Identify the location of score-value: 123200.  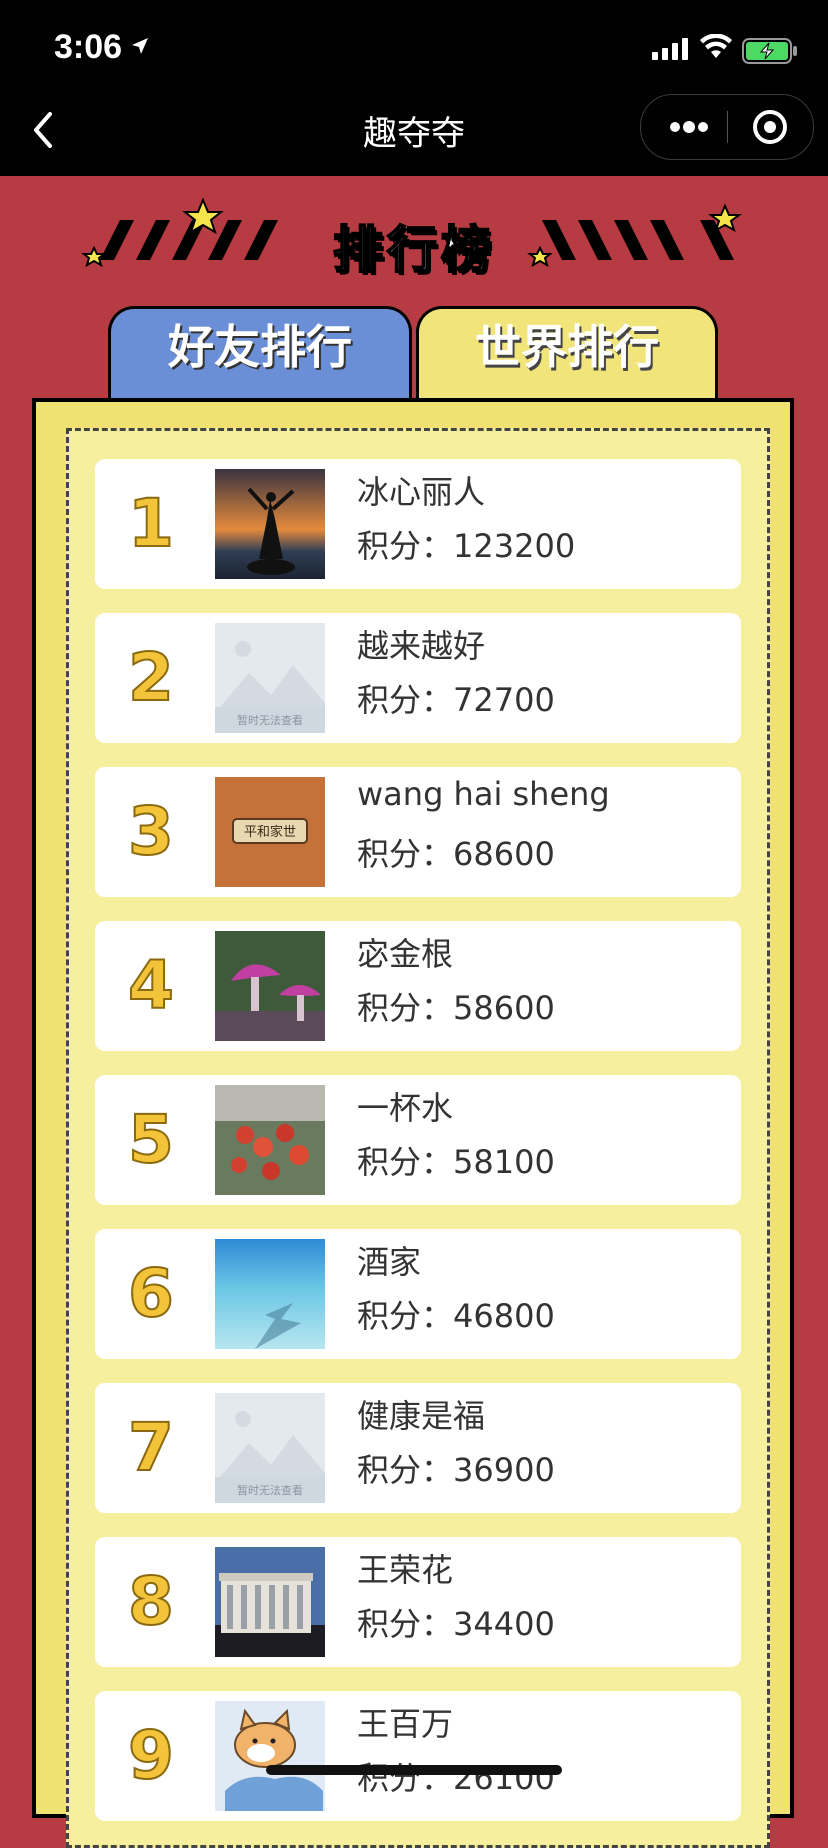
(514, 546).